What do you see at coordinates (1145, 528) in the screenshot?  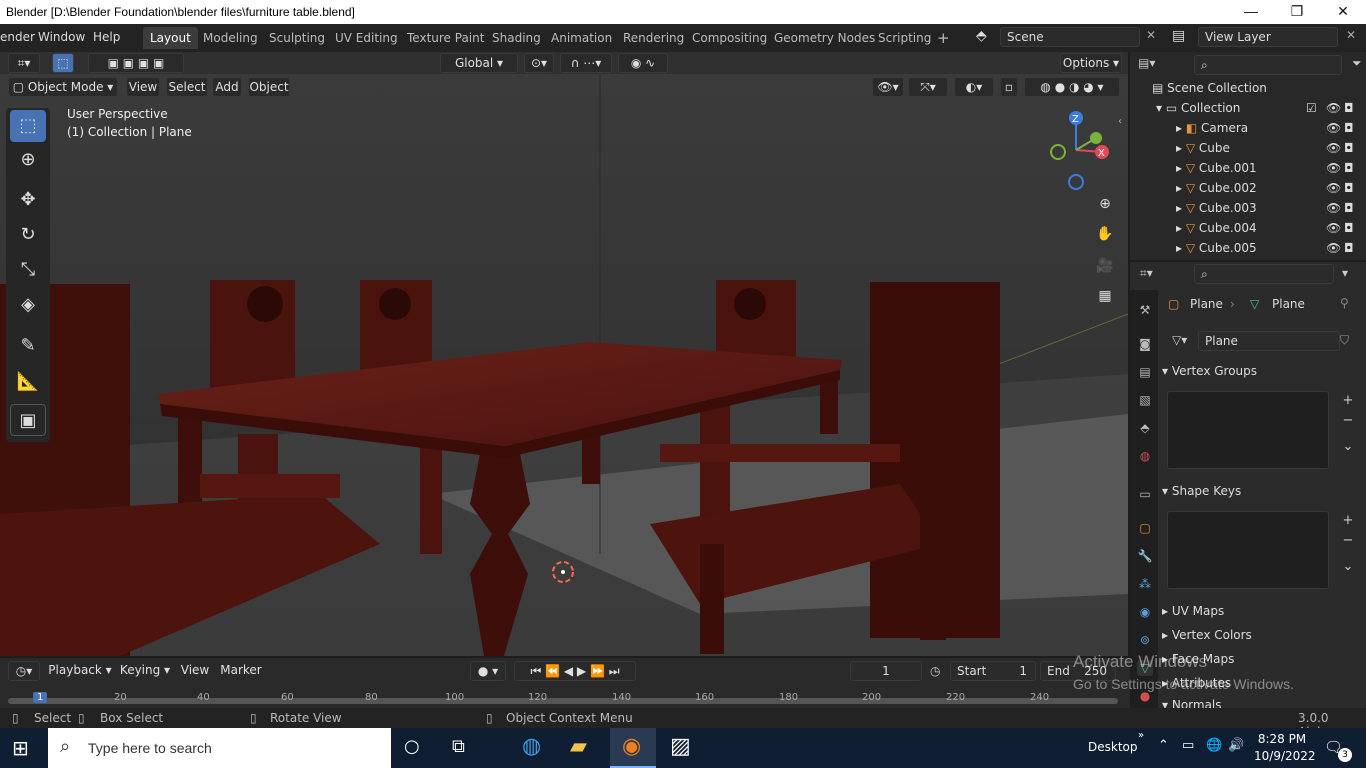 I see `object-tab-icon: ▢` at bounding box center [1145, 528].